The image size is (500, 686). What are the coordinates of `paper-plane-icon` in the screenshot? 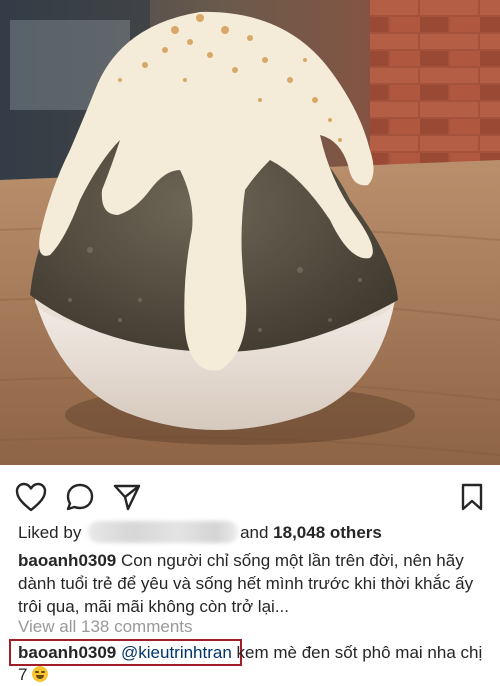 It's located at (127, 497).